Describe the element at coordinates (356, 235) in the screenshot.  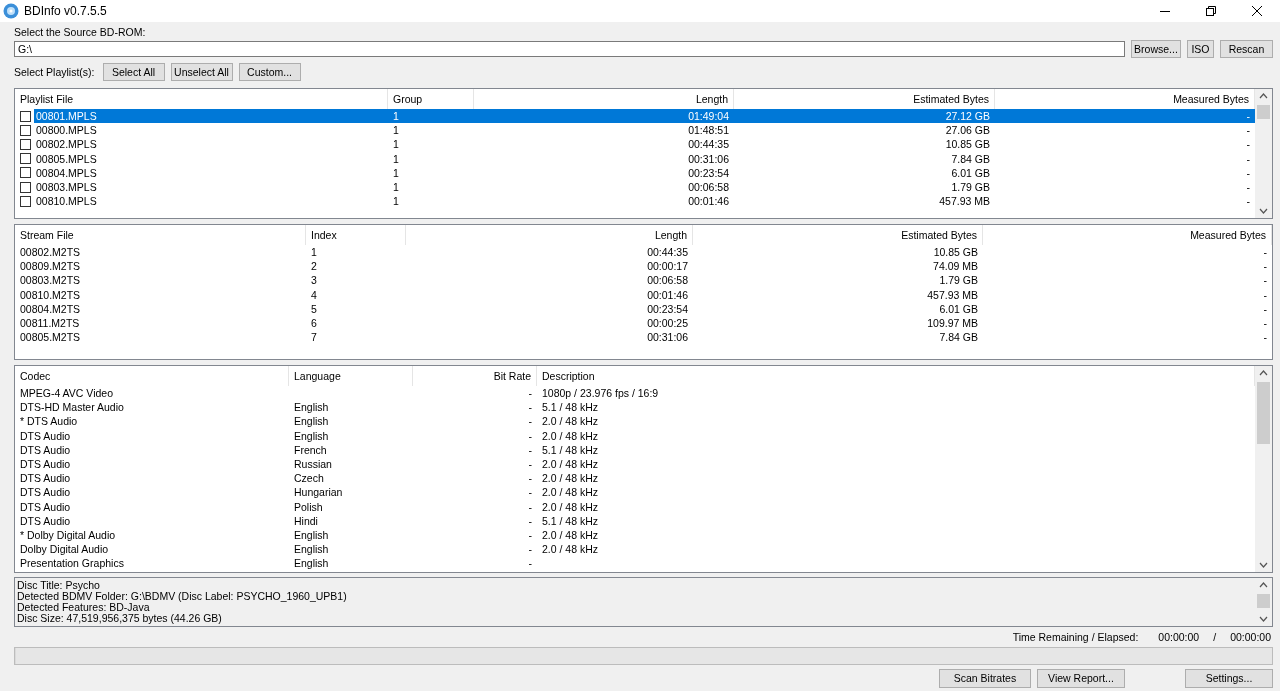
I see `column-header: Index` at that location.